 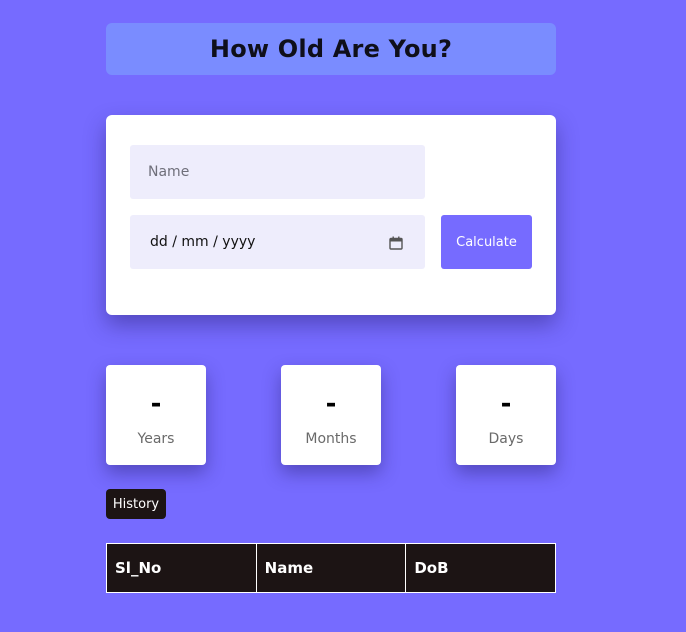 I want to click on years-result-box: - Years, so click(x=156, y=415).